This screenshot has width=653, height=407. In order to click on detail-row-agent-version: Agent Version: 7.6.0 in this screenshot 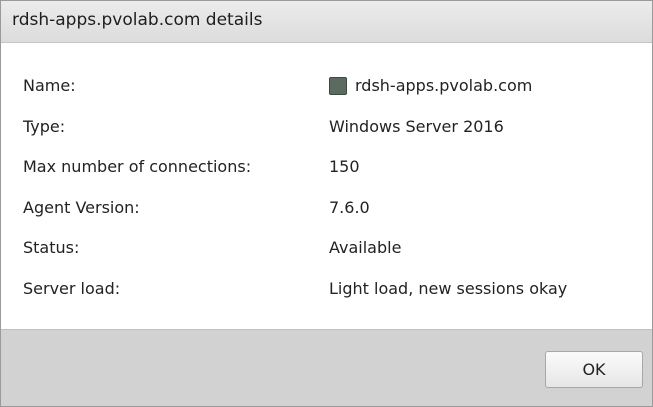, I will do `click(326, 209)`.